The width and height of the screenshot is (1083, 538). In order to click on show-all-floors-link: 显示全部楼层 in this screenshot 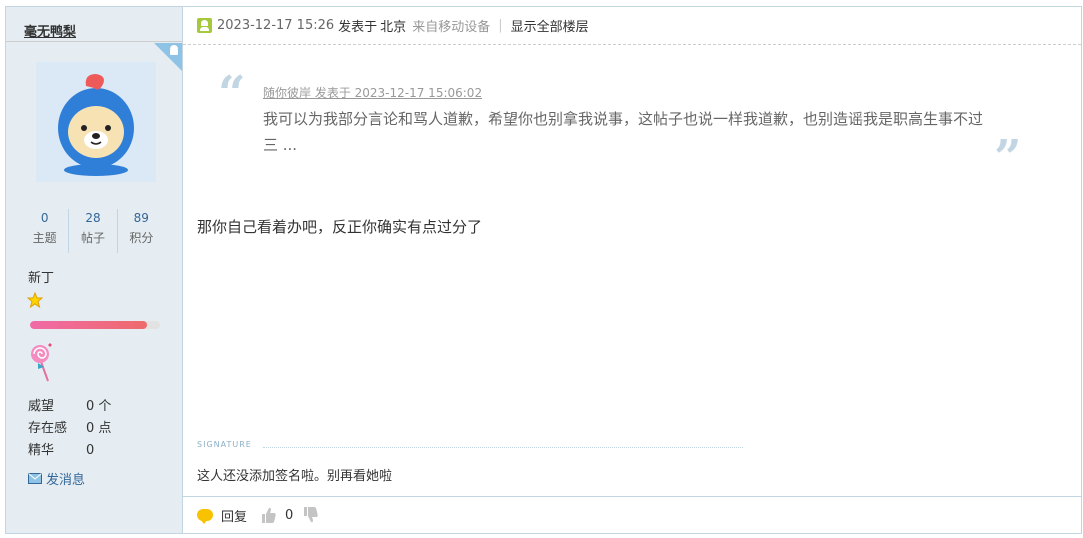, I will do `click(550, 25)`.